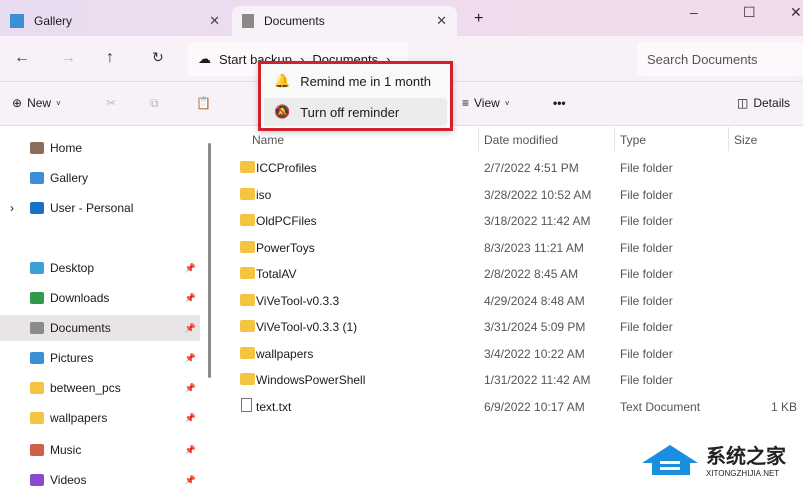 This screenshot has height=493, width=803. What do you see at coordinates (69, 178) in the screenshot?
I see `sidebar-item-label: Gallery` at bounding box center [69, 178].